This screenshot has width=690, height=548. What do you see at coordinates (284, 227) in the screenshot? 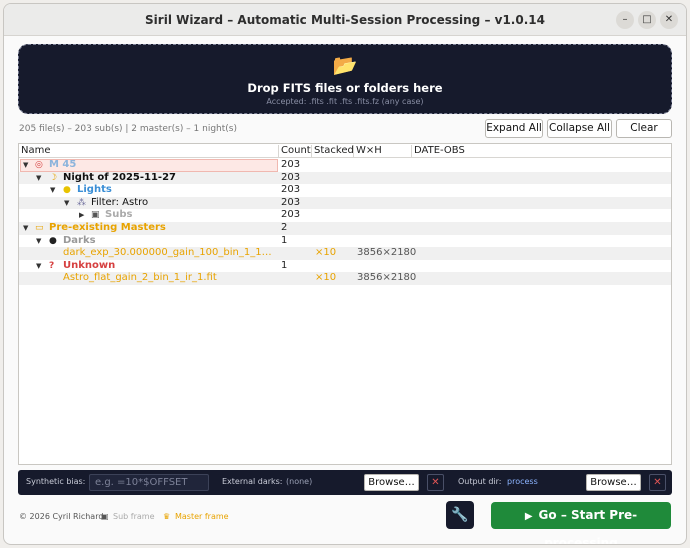
I see `tree-row-count: 2` at bounding box center [284, 227].